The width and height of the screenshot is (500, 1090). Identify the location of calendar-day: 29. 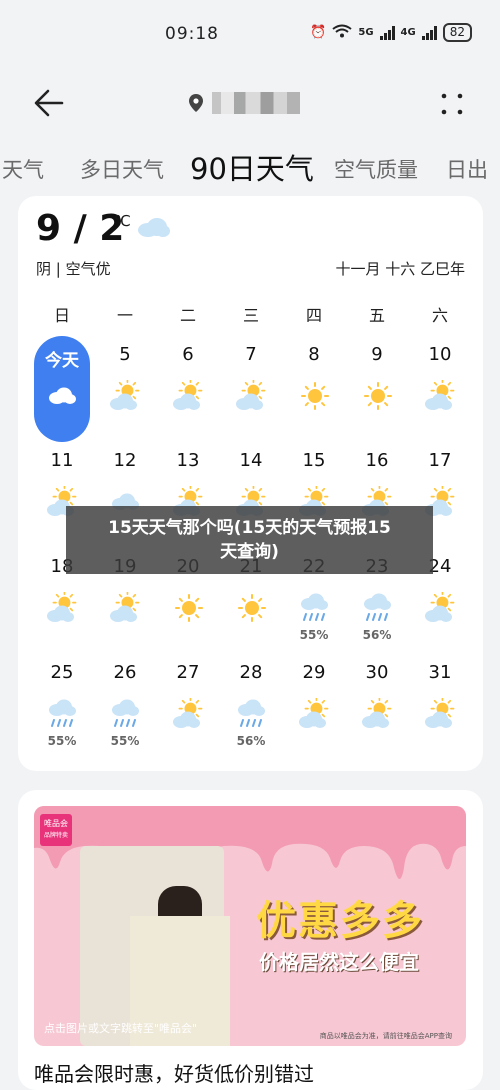
(314, 704).